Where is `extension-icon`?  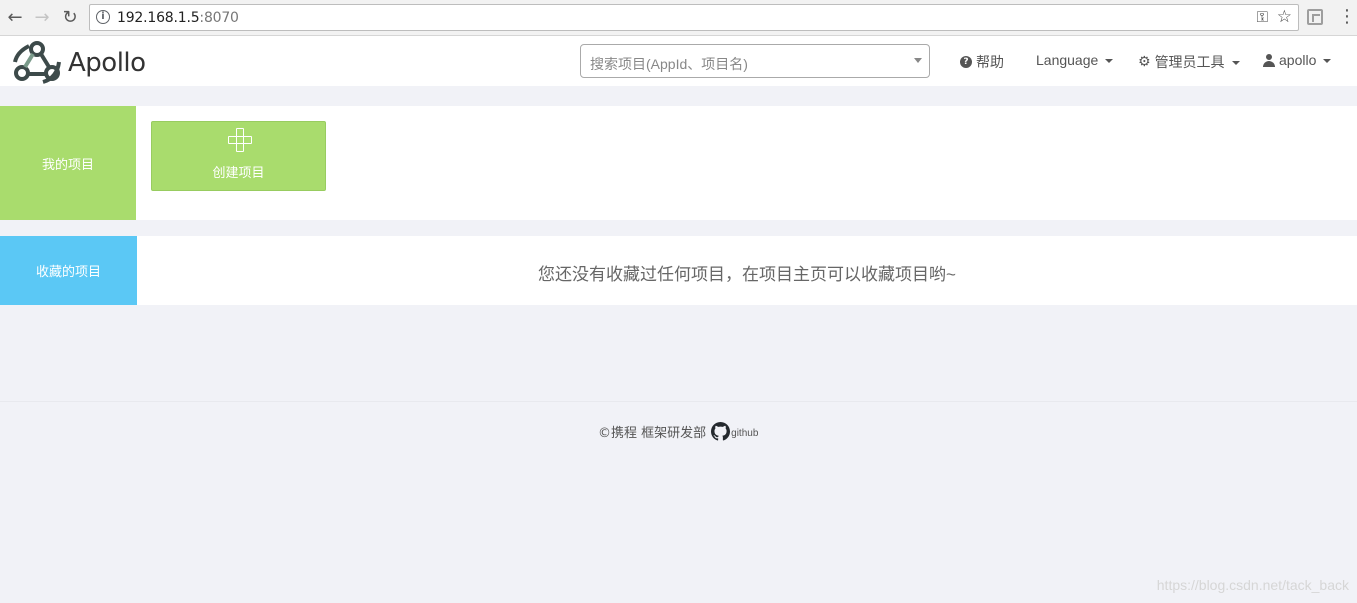 extension-icon is located at coordinates (1315, 17).